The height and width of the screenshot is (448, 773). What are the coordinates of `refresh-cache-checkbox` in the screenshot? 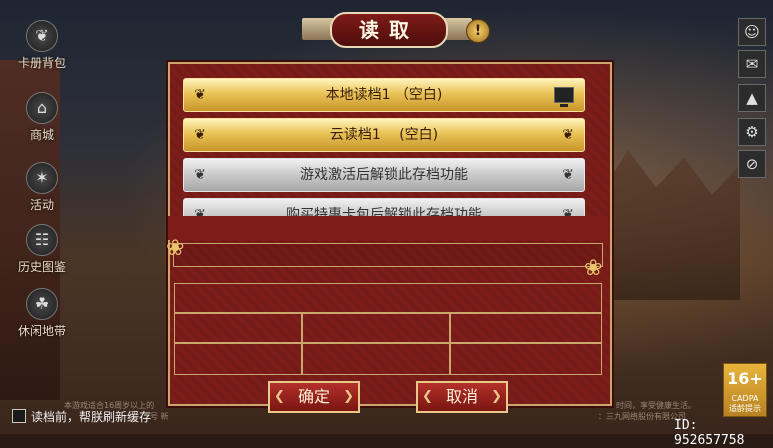 It's located at (19, 416).